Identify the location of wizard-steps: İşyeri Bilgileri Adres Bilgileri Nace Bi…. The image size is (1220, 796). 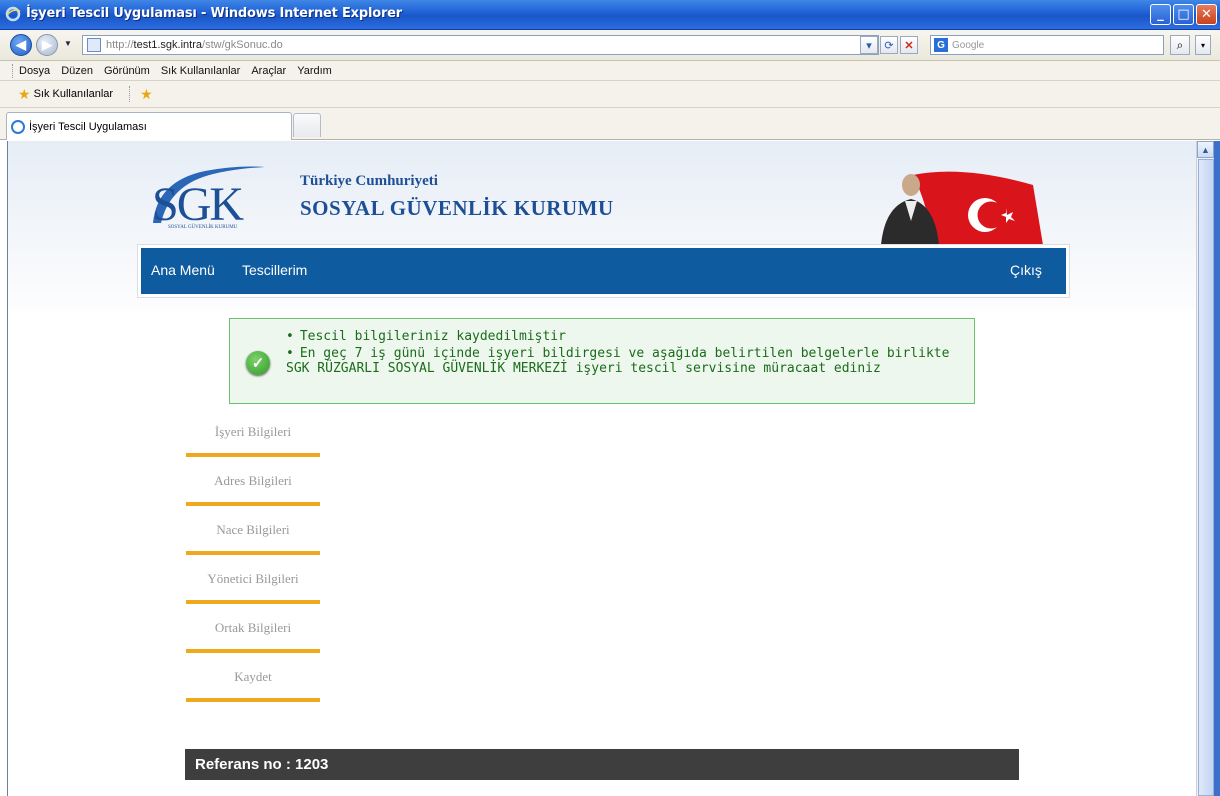
(253, 568).